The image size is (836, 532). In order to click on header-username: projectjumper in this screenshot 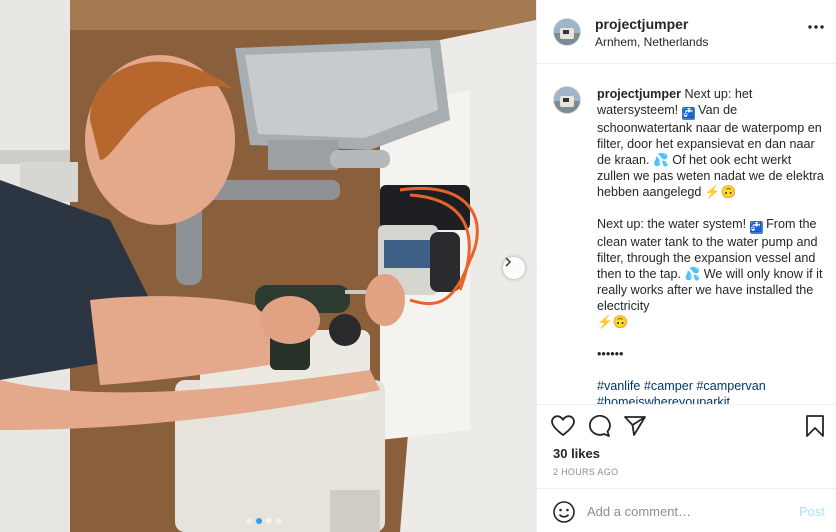, I will do `click(641, 24)`.